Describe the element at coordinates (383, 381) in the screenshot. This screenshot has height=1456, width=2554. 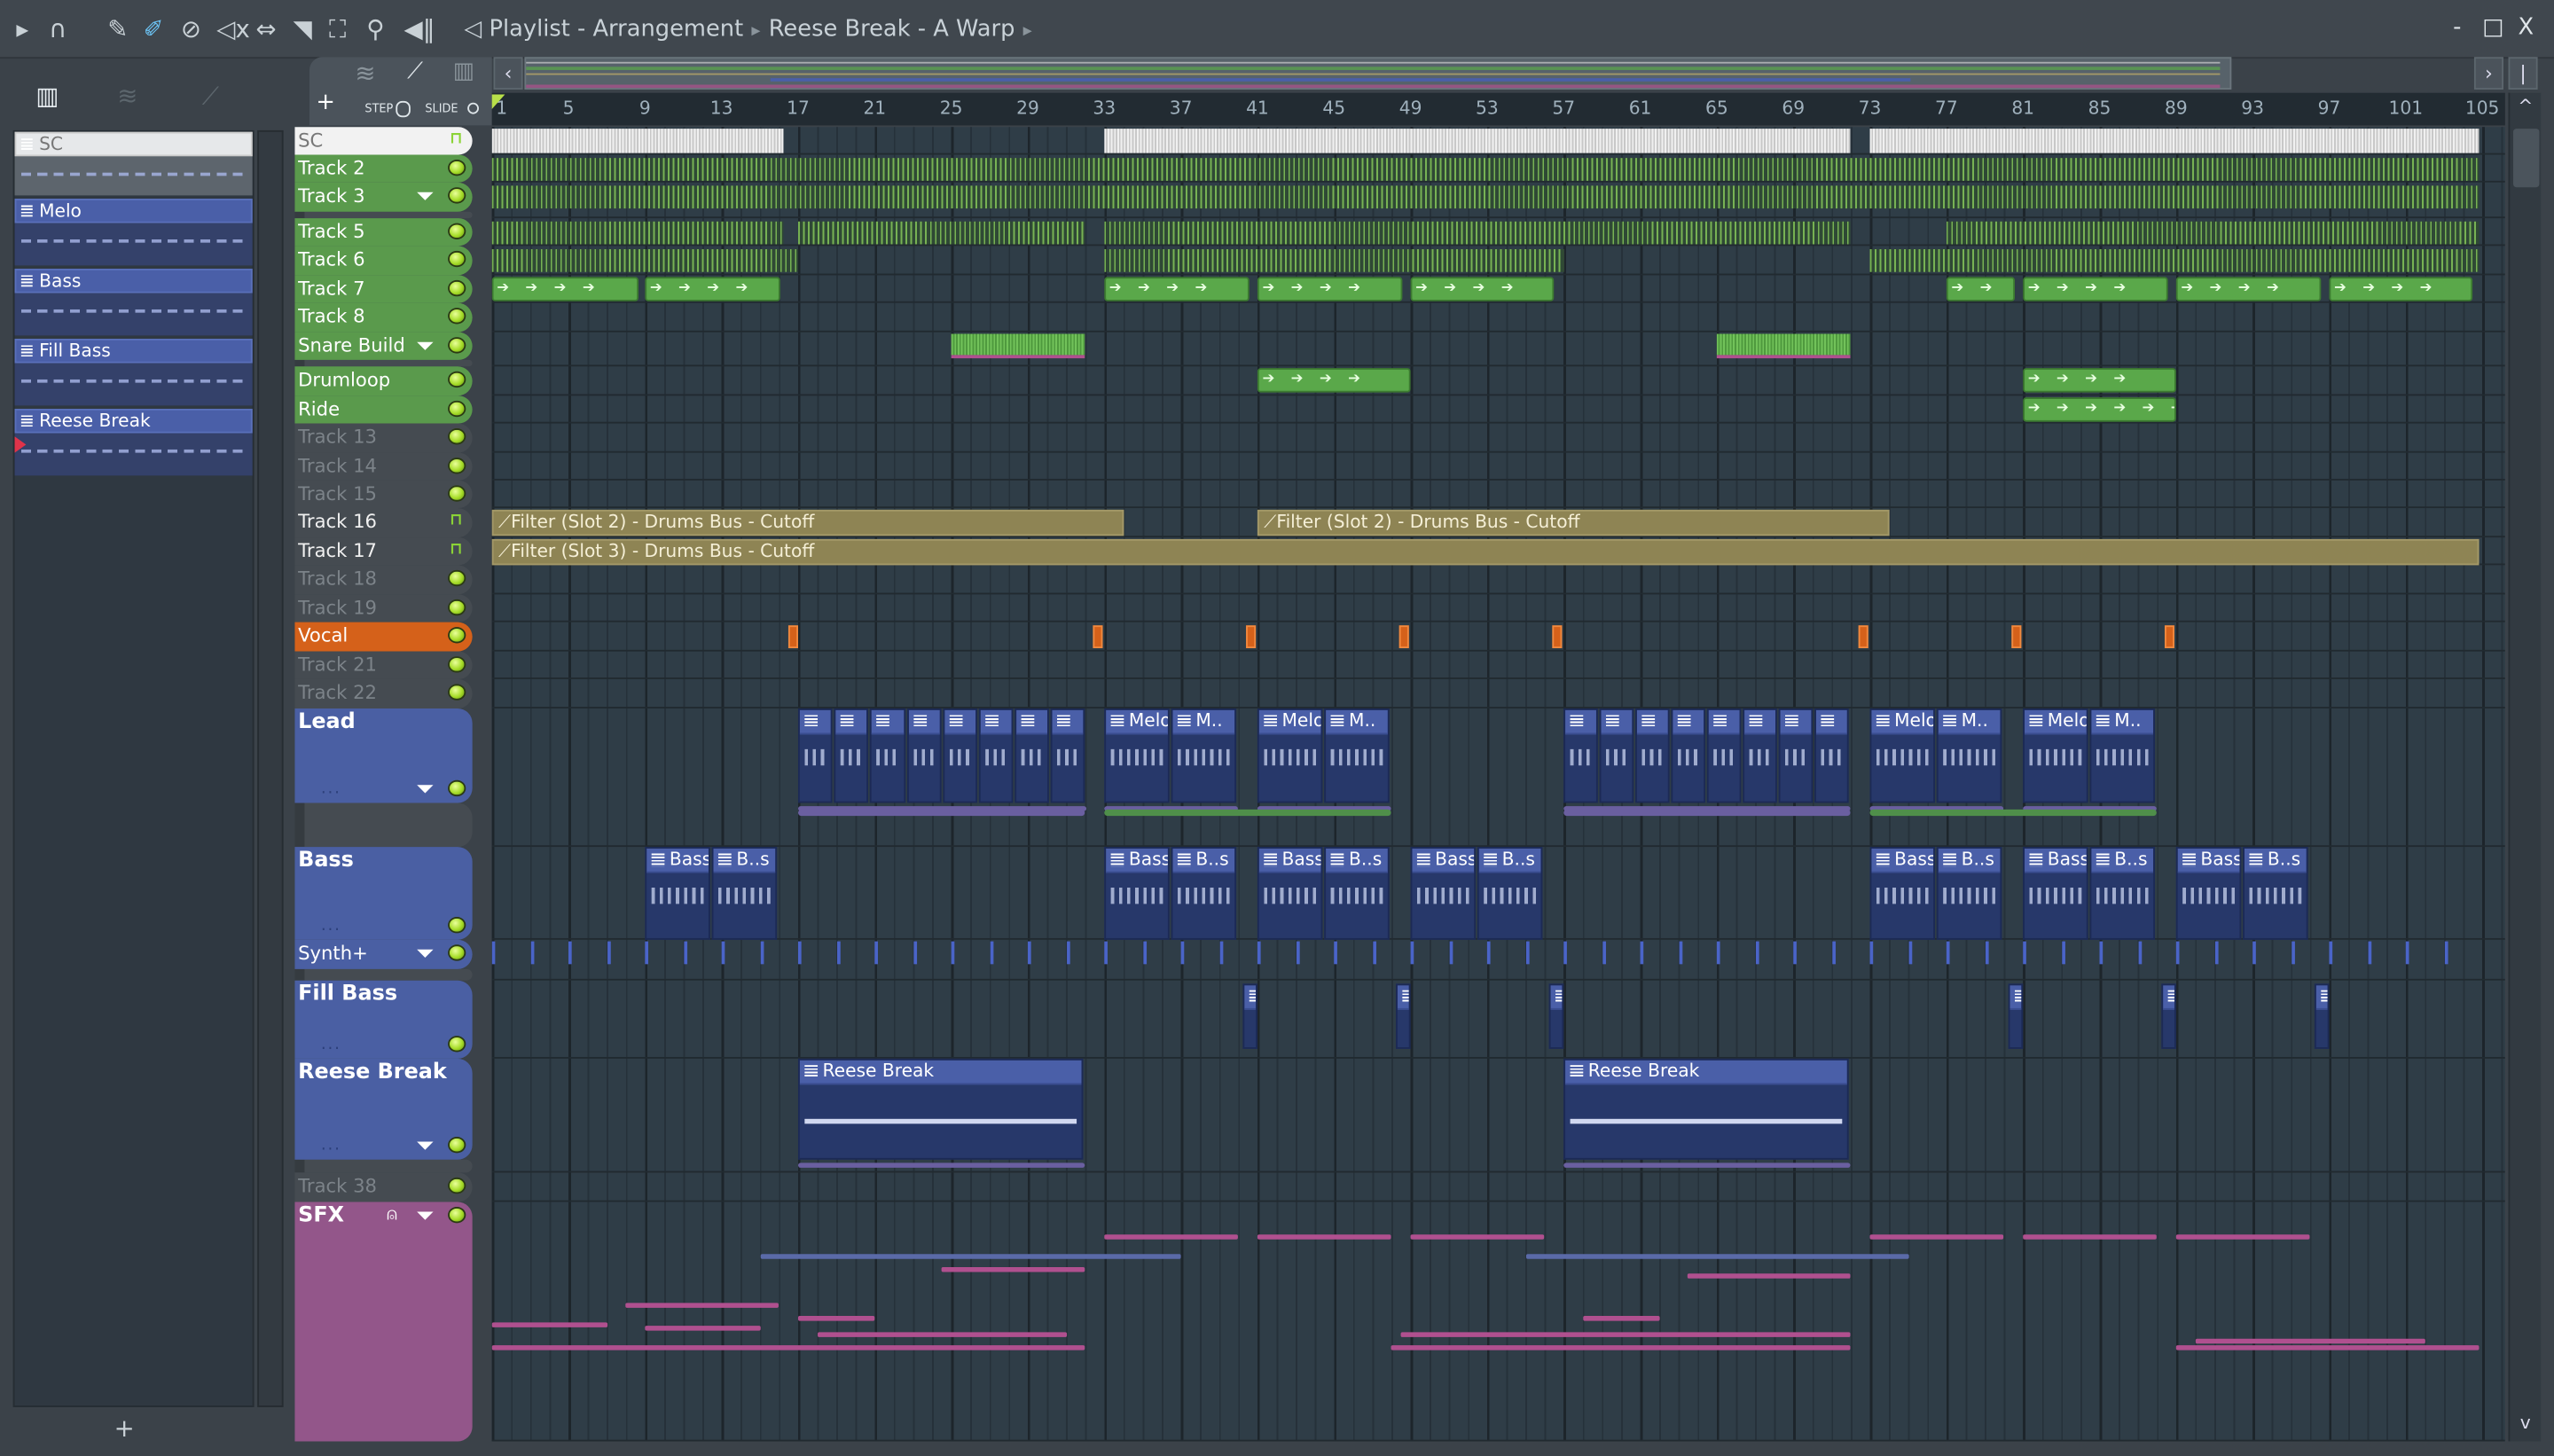
I see `track-header-drumloop: Drumloop` at that location.